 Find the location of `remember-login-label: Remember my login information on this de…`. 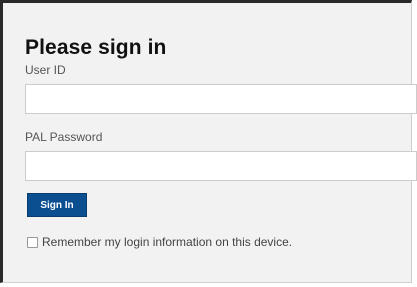

remember-login-label: Remember my login information on this de… is located at coordinates (167, 242).